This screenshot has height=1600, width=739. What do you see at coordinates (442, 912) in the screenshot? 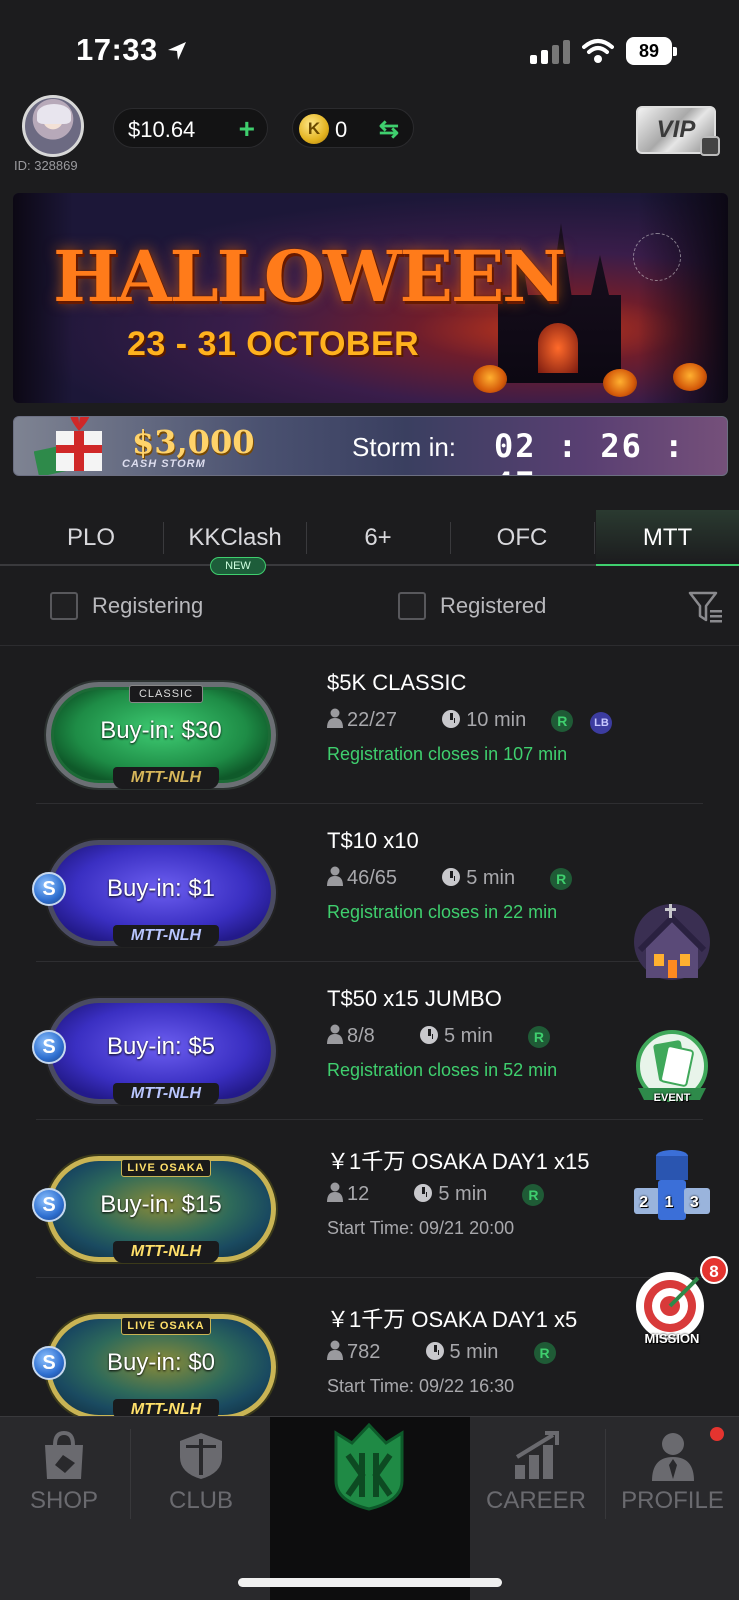
I see `registration-status: Registration closes in 22 min` at bounding box center [442, 912].